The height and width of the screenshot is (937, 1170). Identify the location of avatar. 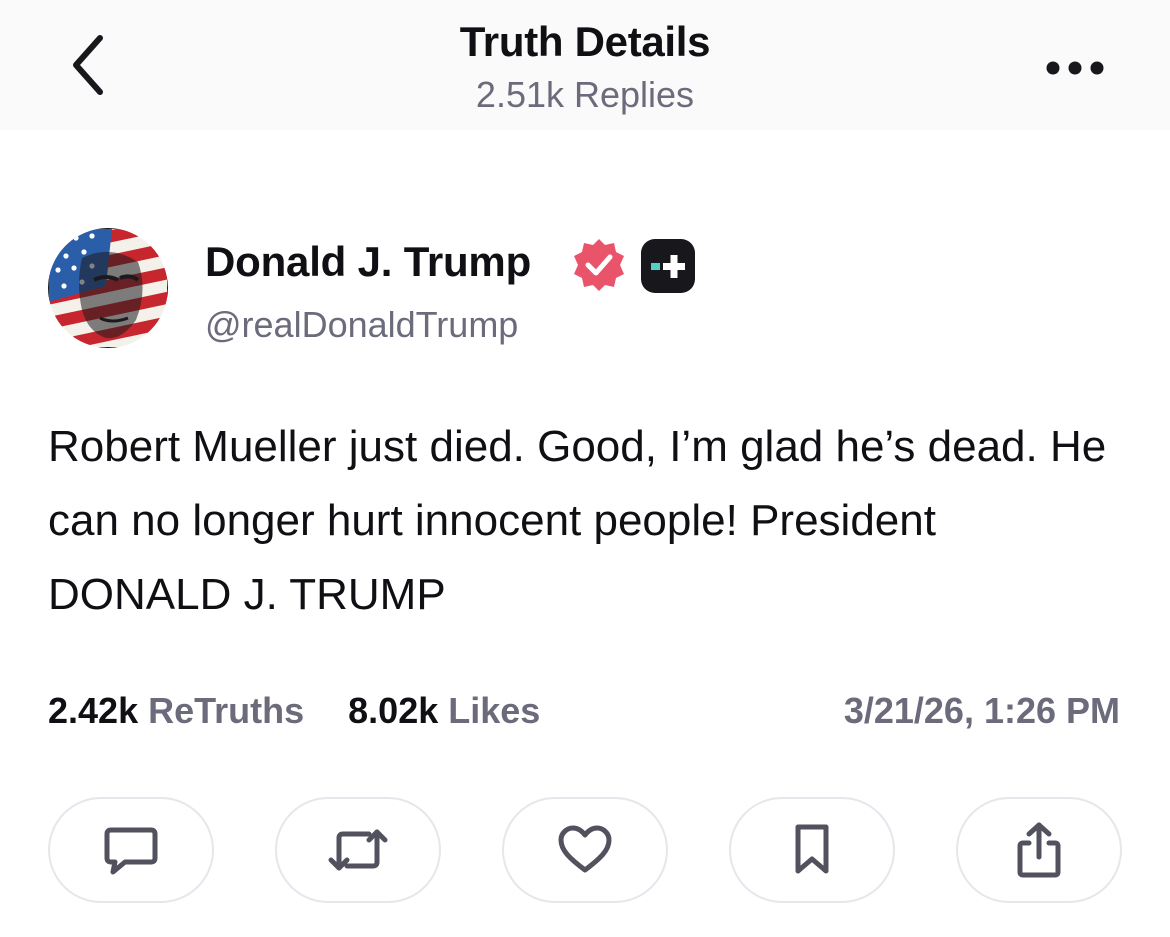
(108, 288).